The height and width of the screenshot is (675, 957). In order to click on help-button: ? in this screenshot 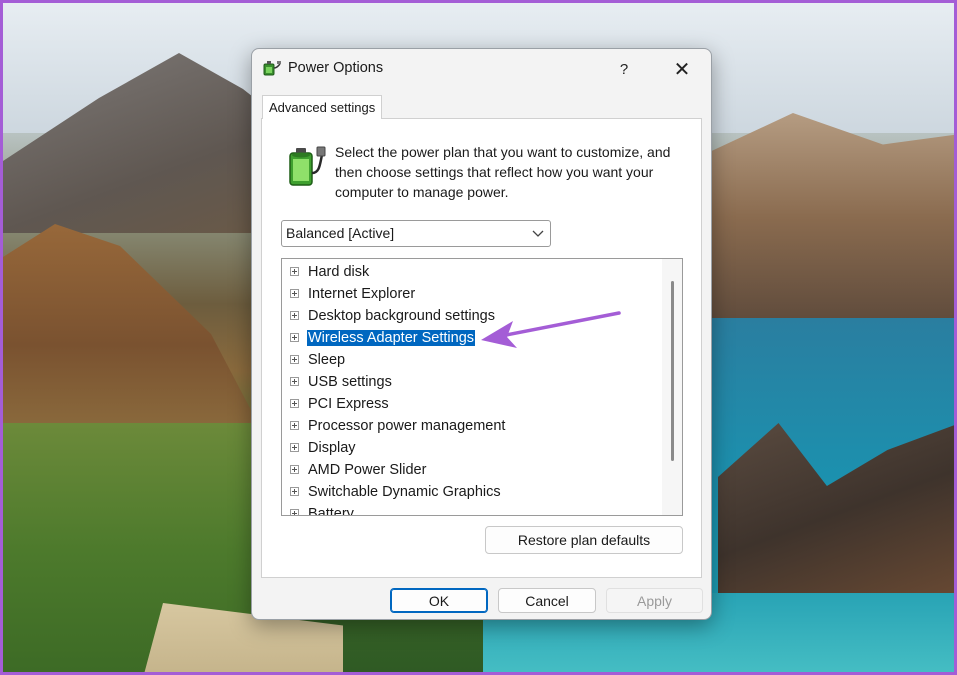, I will do `click(624, 69)`.